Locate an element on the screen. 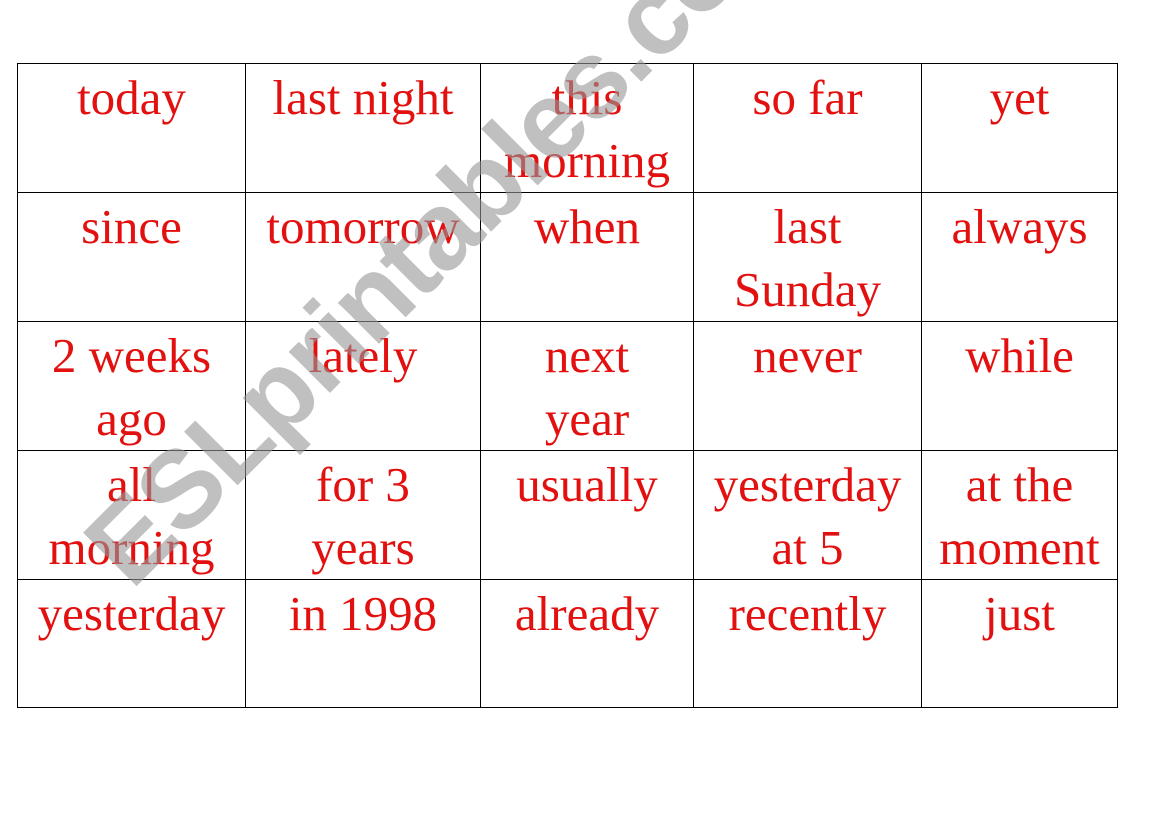 The height and width of the screenshot is (821, 1169). word-card-text: for 3 years is located at coordinates (363, 516).